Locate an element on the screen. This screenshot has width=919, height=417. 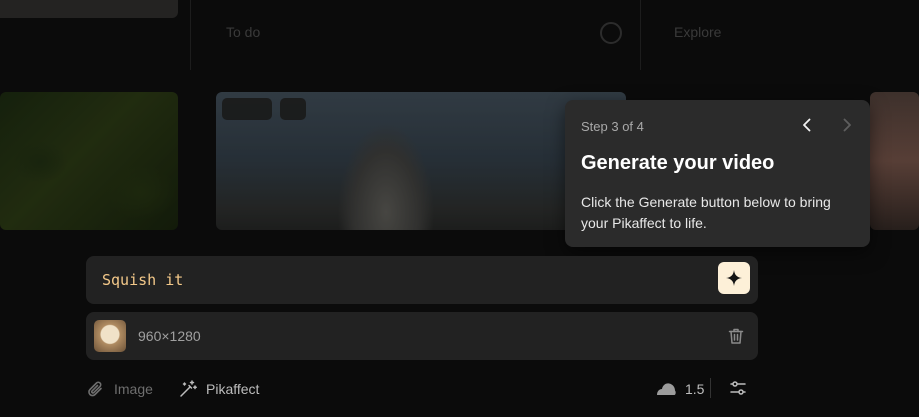
delete-attachment-button is located at coordinates (736, 336).